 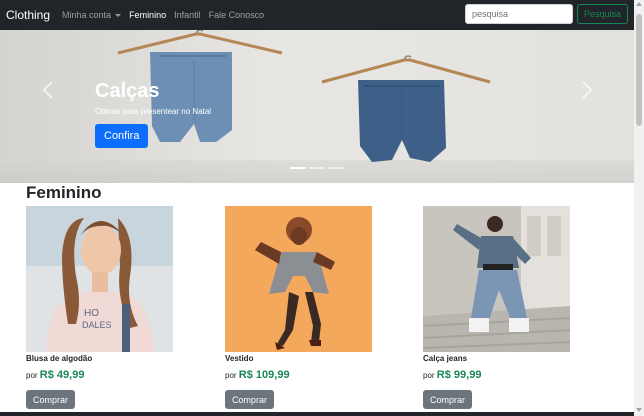 I want to click on product-card: Vestido por R$ 109,99 Comprar, so click(x=300, y=307).